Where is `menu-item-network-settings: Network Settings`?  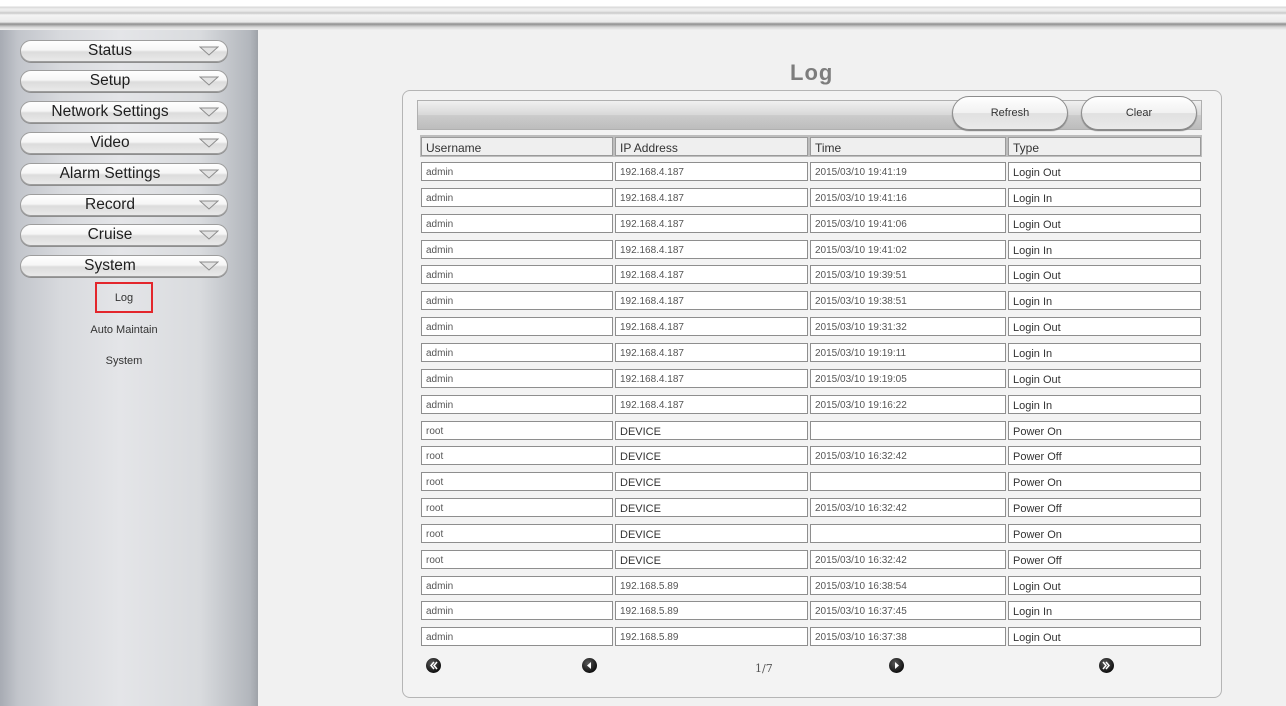
menu-item-network-settings: Network Settings is located at coordinates (124, 112).